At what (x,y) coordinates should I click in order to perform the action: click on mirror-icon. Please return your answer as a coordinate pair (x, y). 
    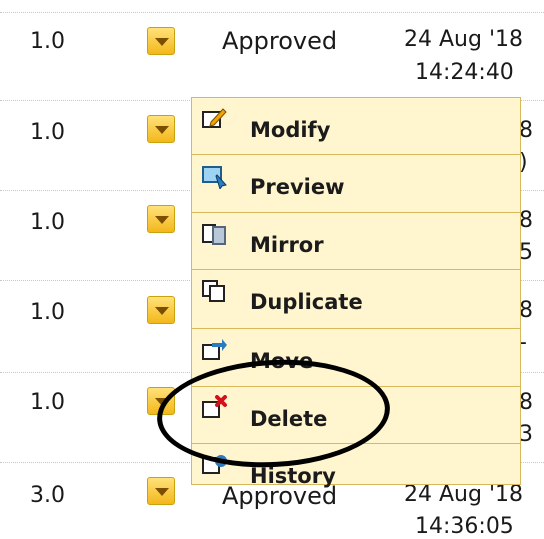
    Looking at the image, I should click on (214, 234).